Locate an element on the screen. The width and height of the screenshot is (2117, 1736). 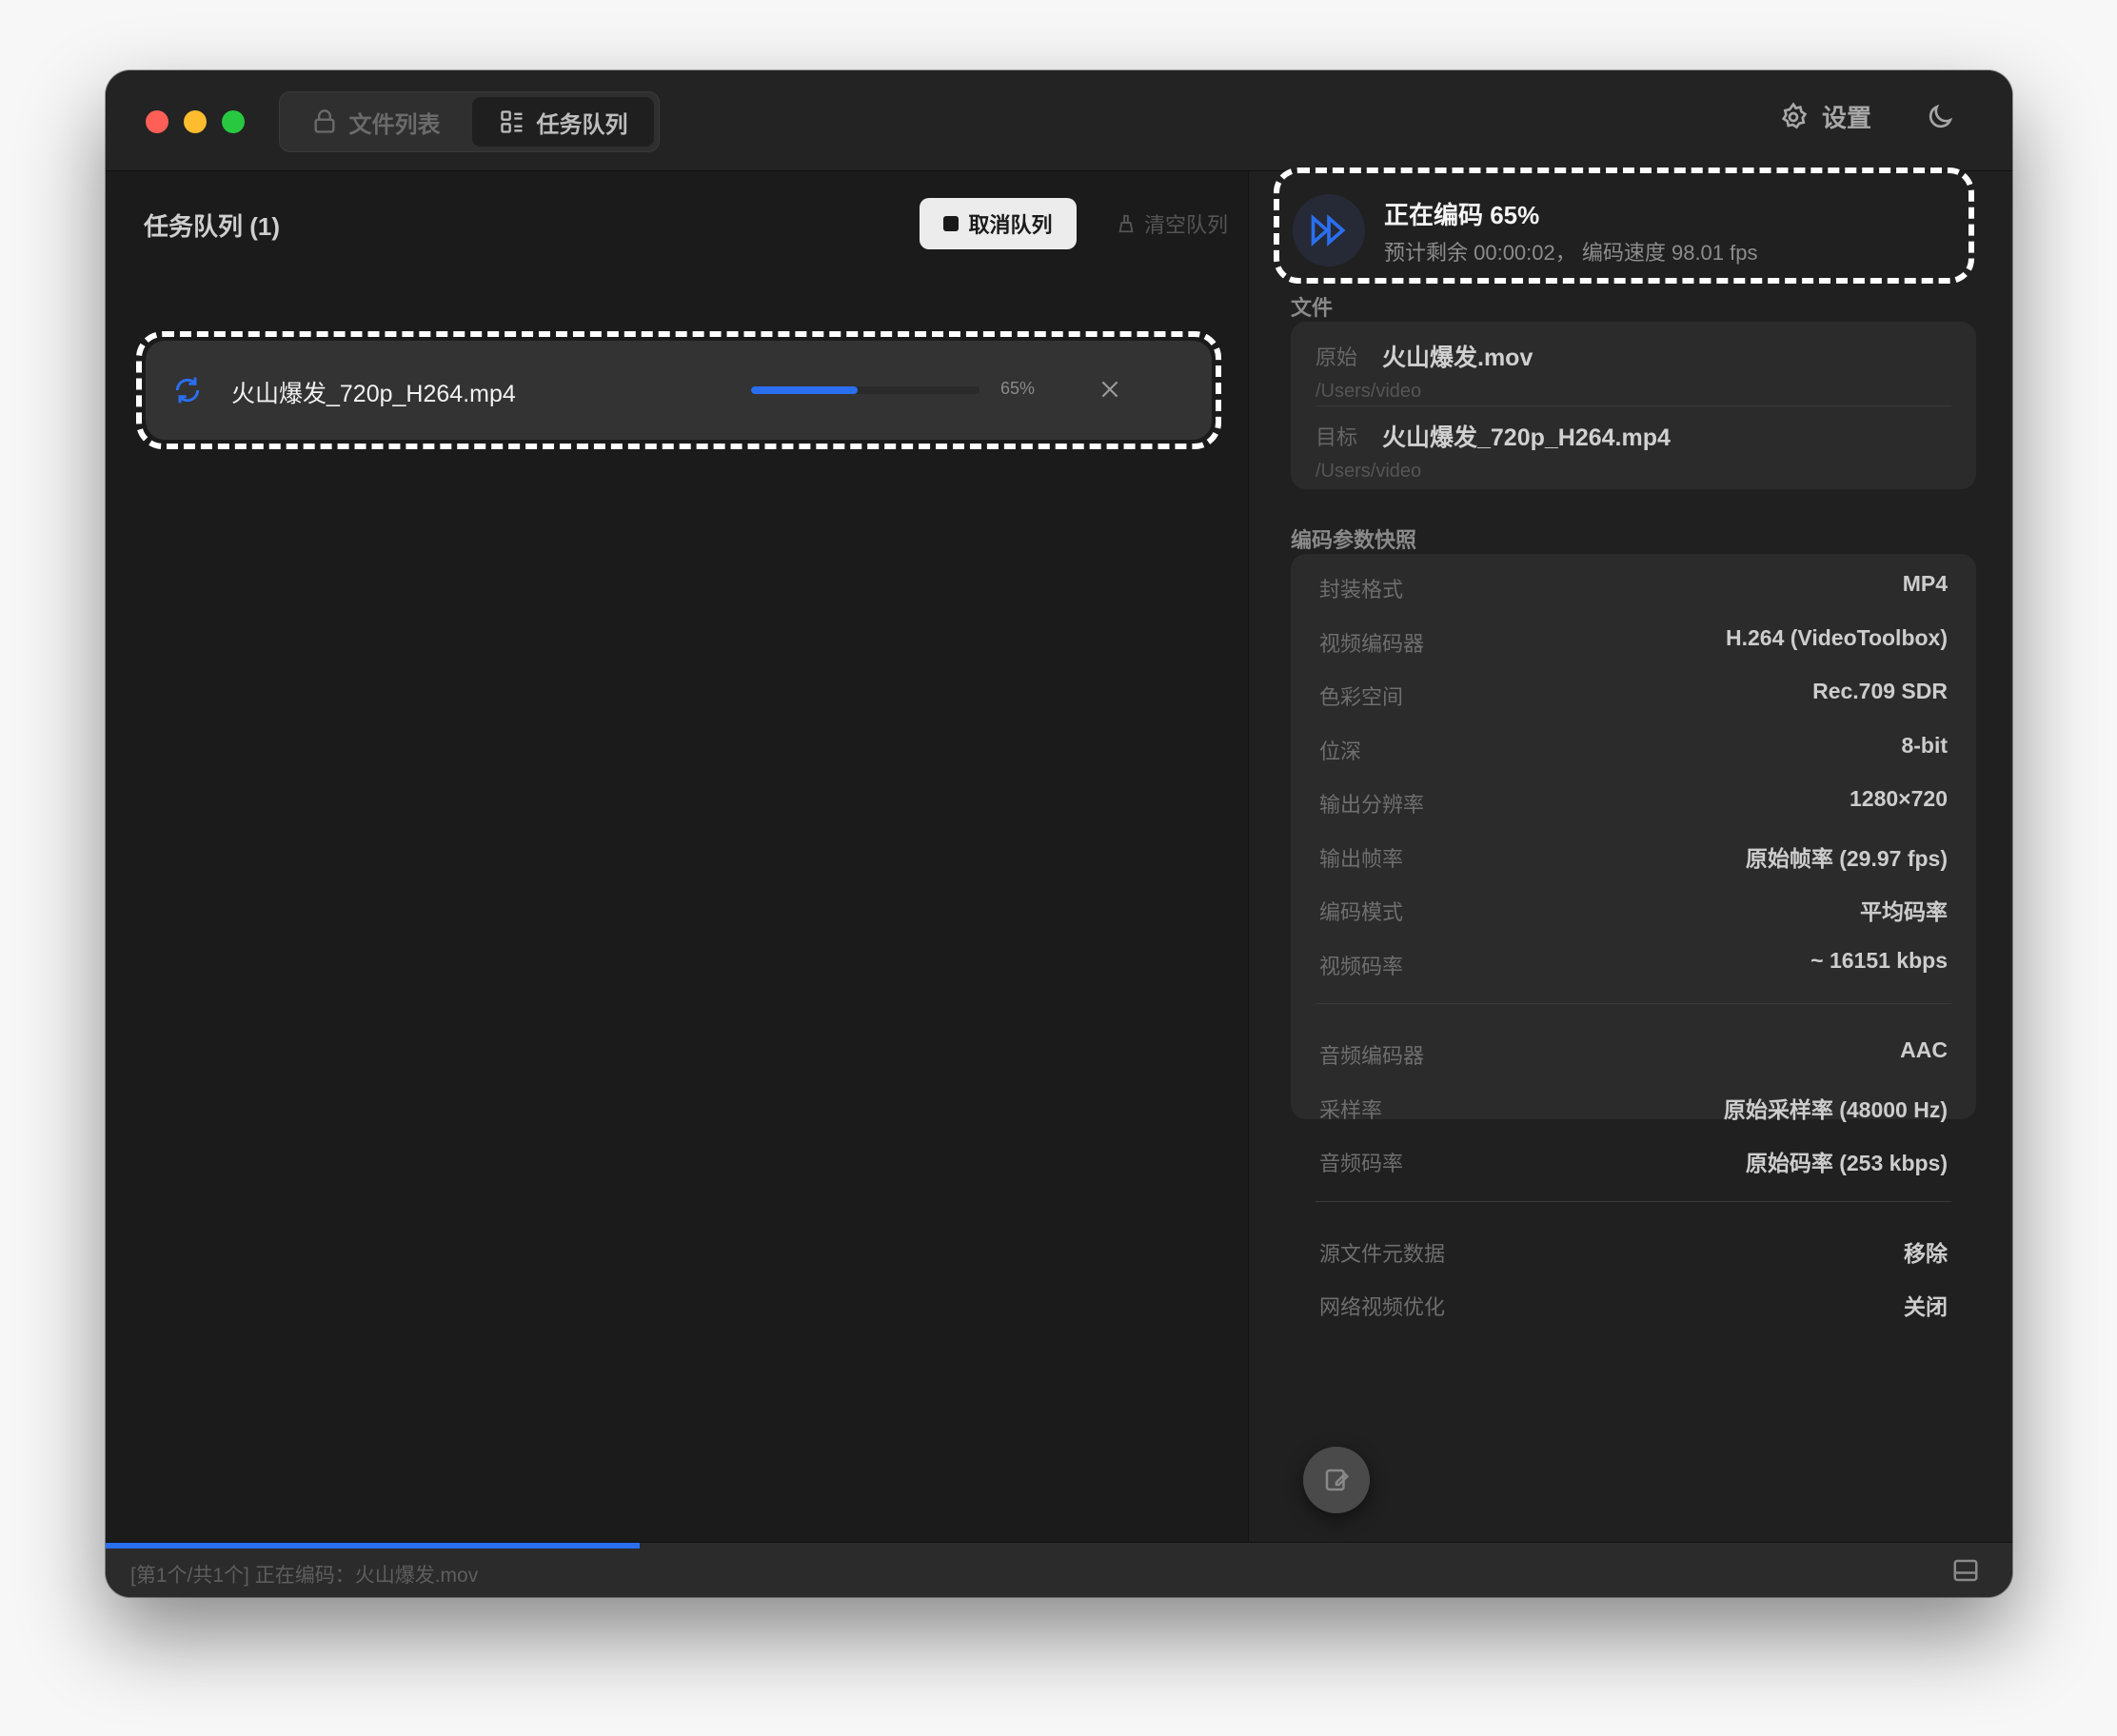
param-row: 源文件元数据 移除 is located at coordinates (1634, 1251).